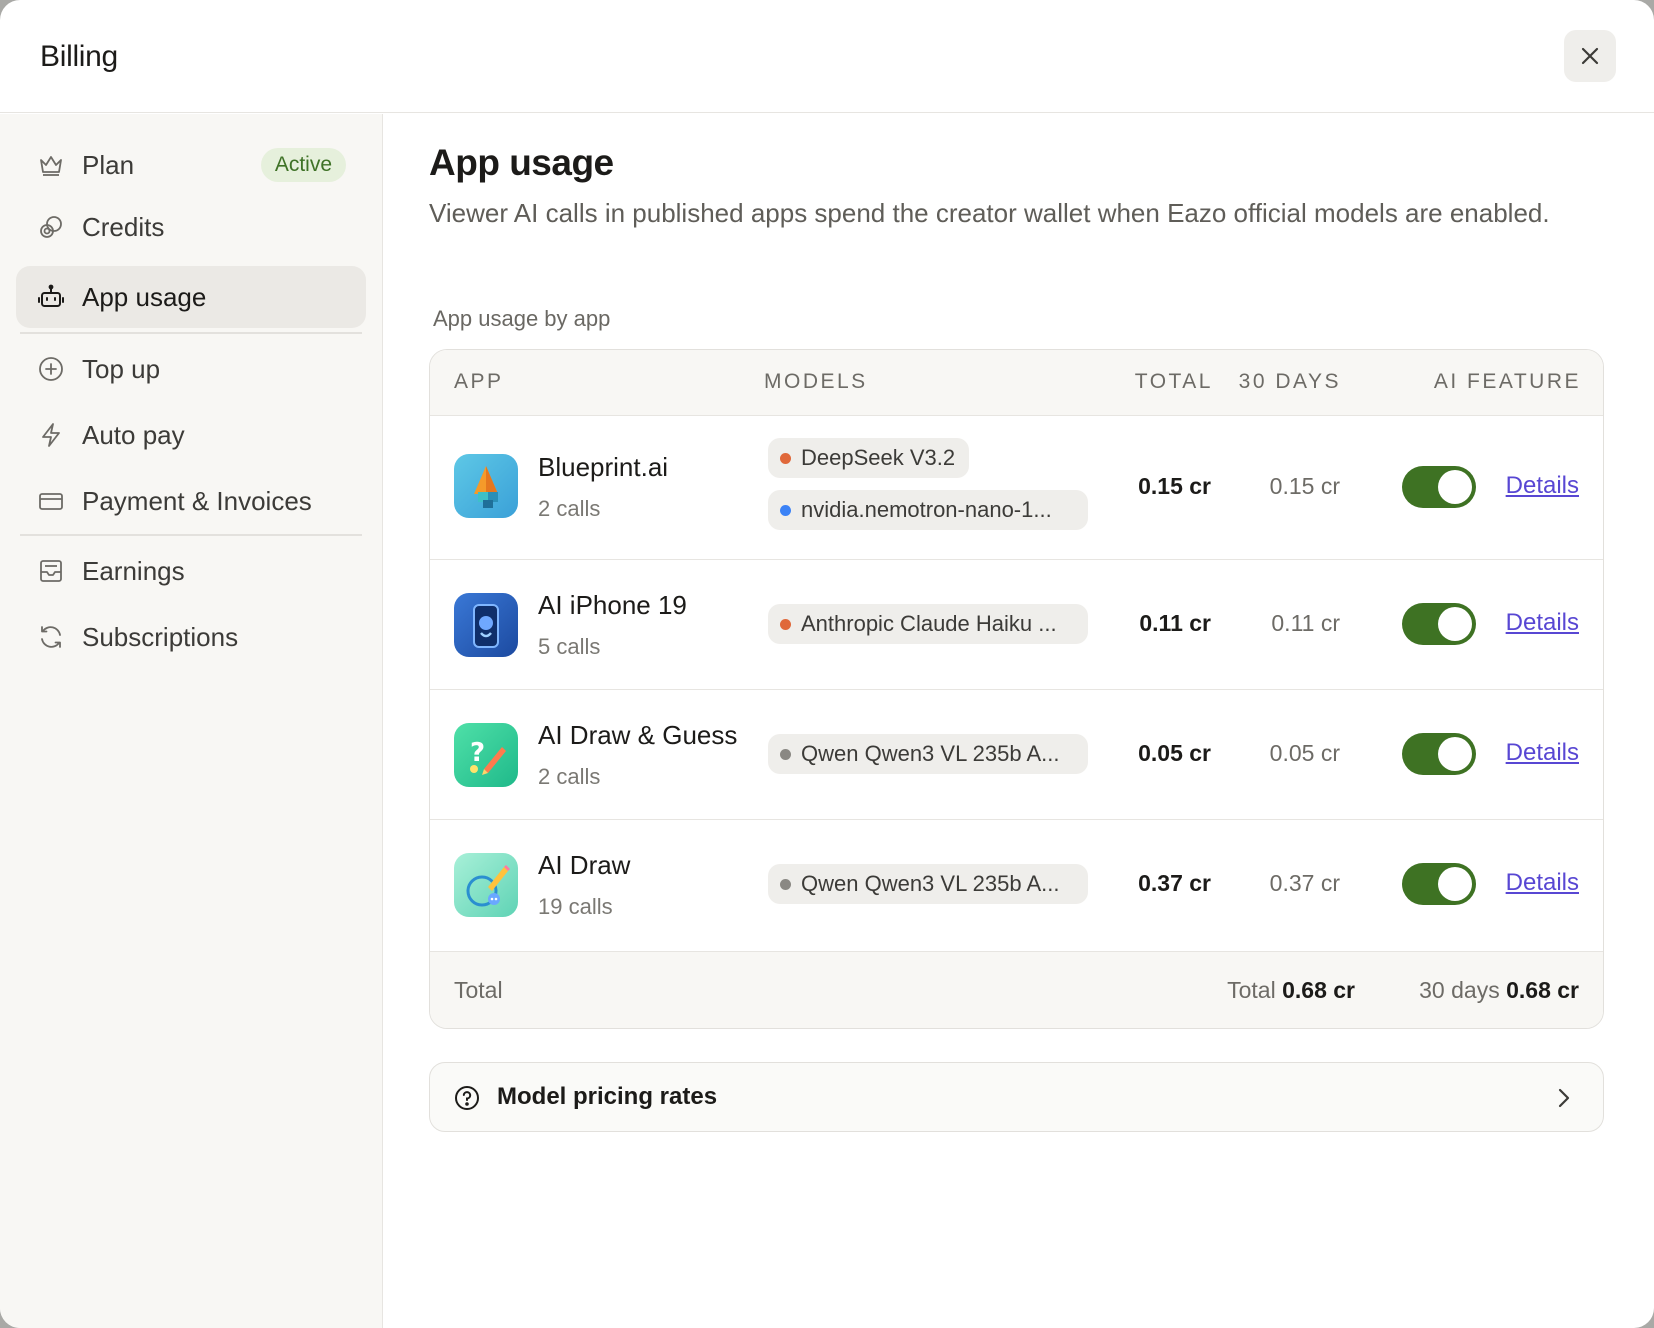  What do you see at coordinates (191, 369) in the screenshot?
I see `sidebar-item-top-up: Top up` at bounding box center [191, 369].